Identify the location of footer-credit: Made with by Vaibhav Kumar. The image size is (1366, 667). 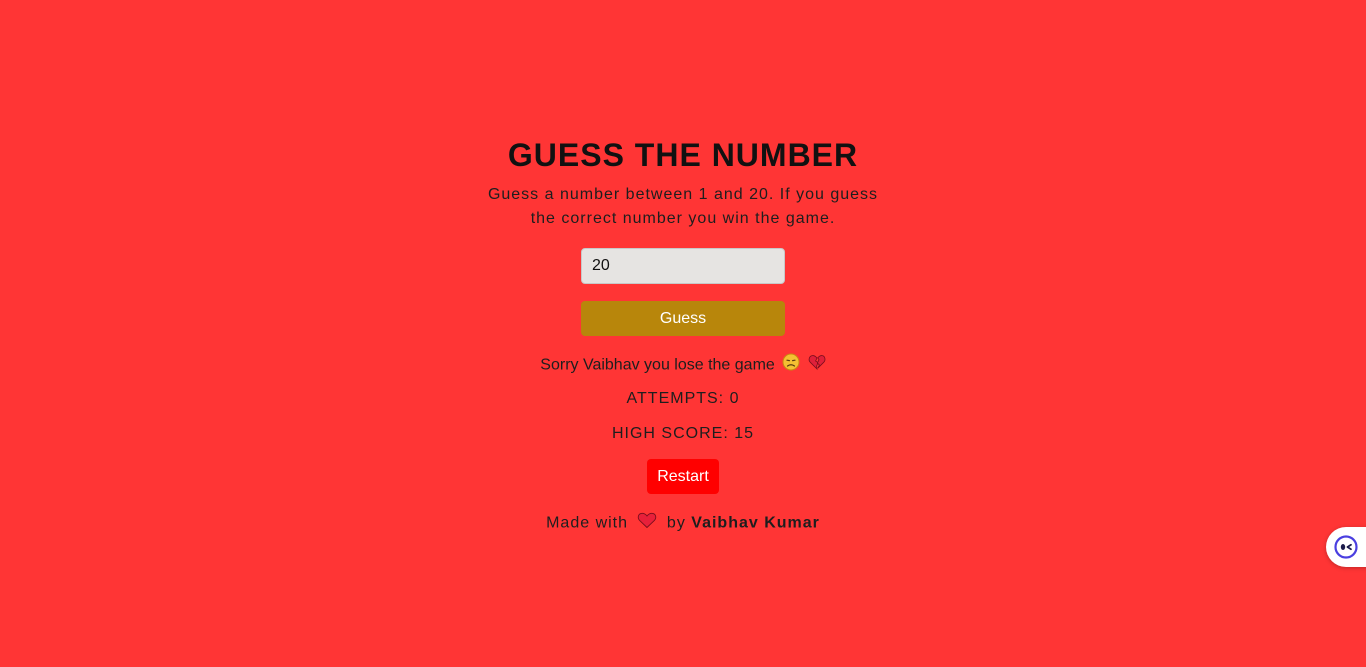
(683, 523).